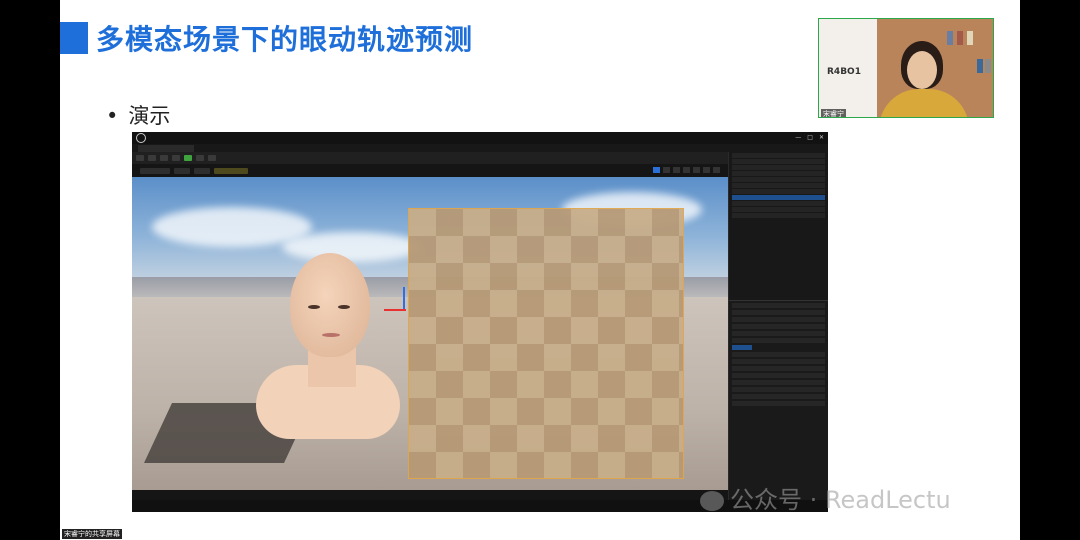 Image resolution: width=1080 pixels, height=540 pixels. Describe the element at coordinates (330, 305) in the screenshot. I see `bust-head` at that location.